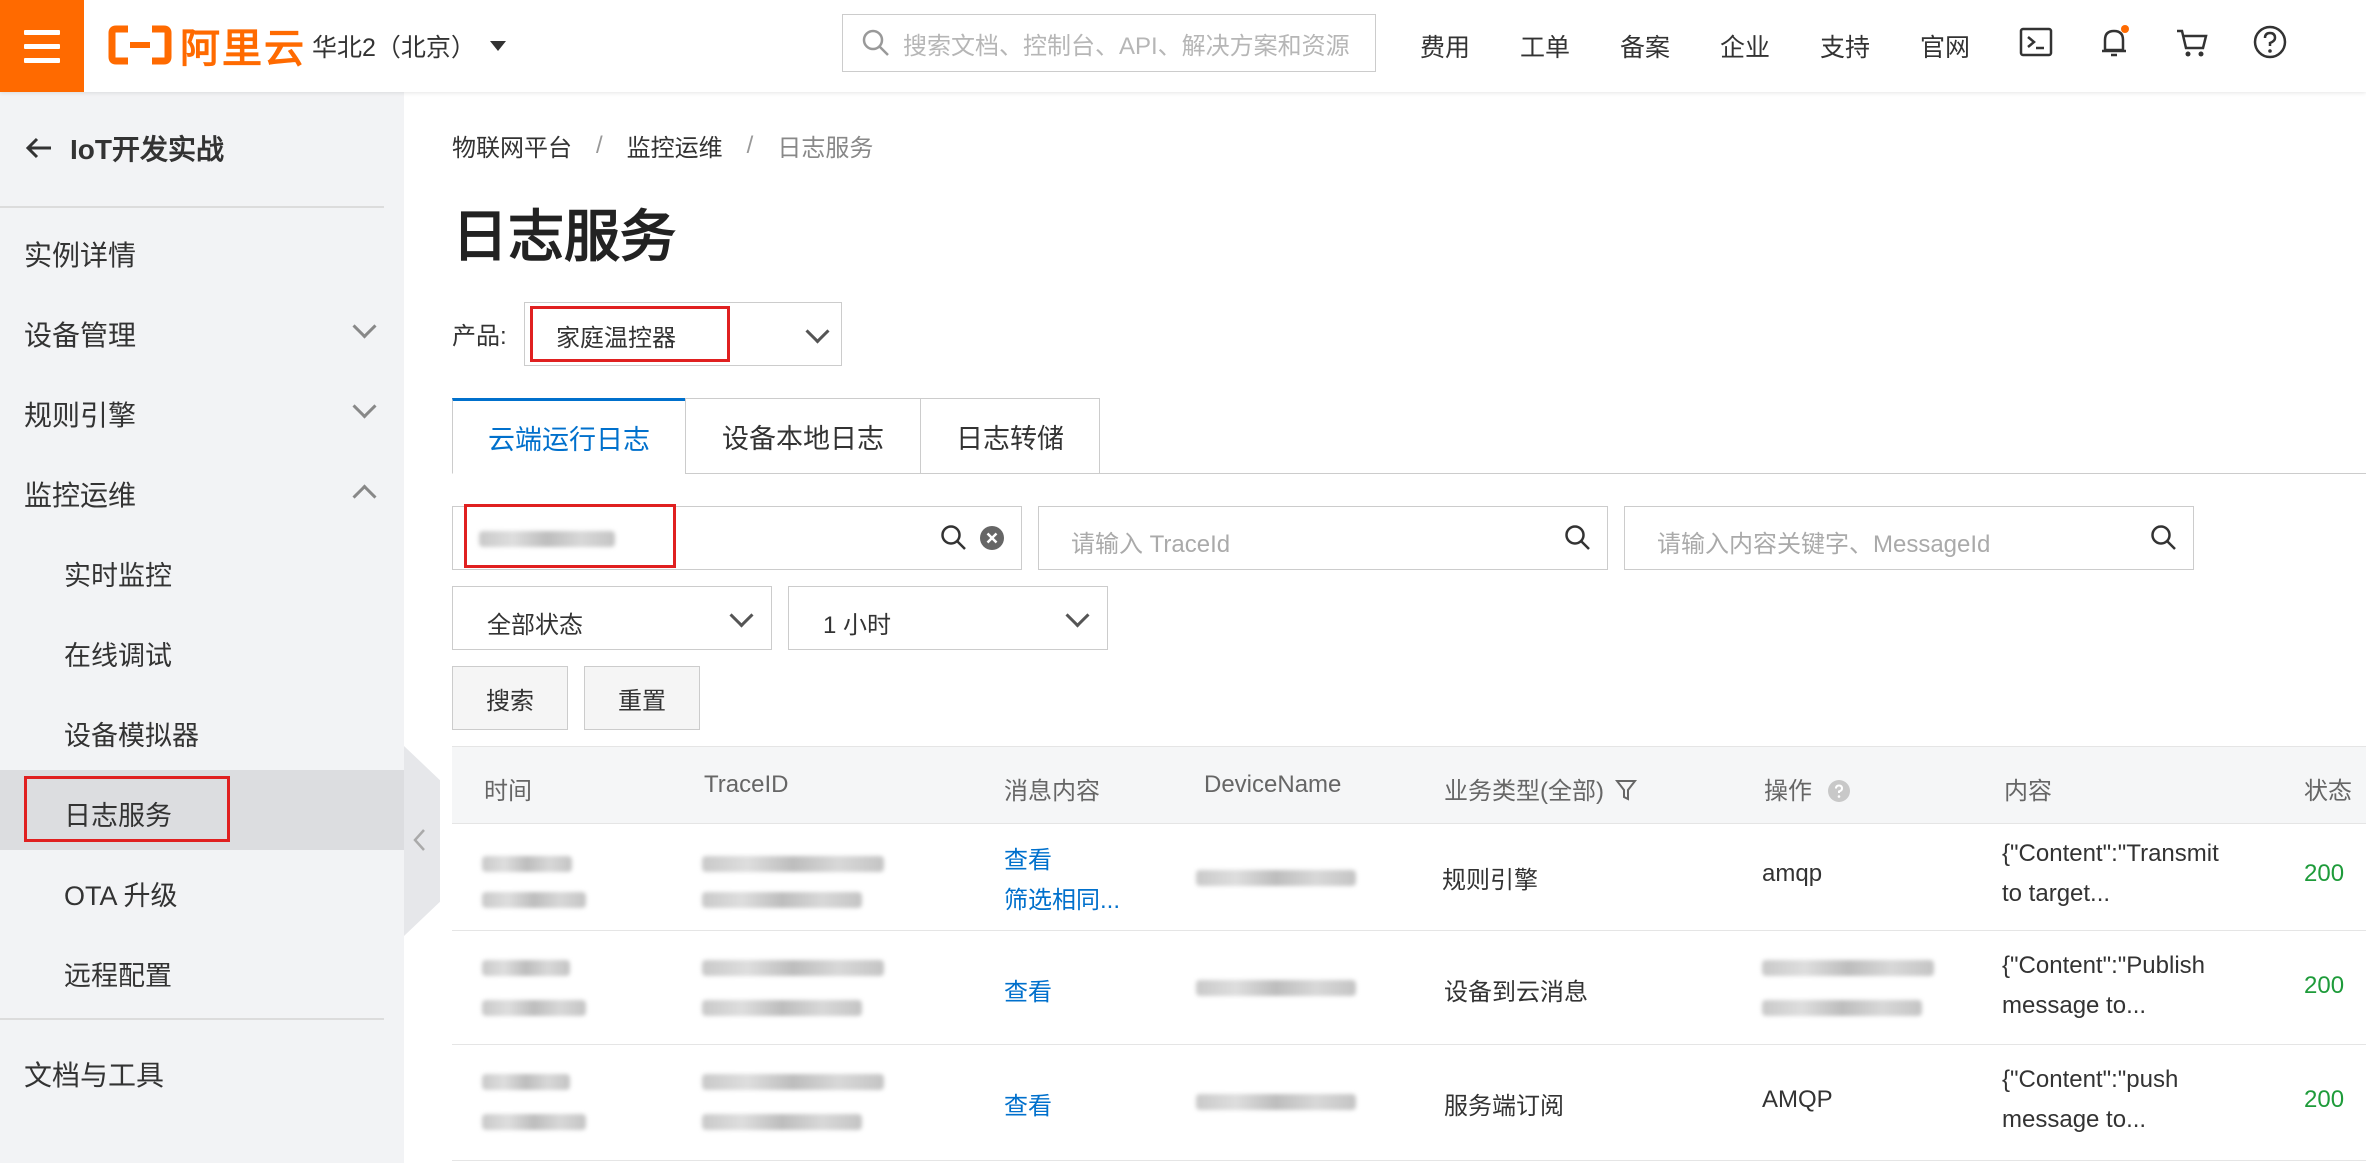 Image resolution: width=2366 pixels, height=1163 pixels. What do you see at coordinates (121, 893) in the screenshot?
I see `sidebar-item-ota-upgrade: OTA 升级` at bounding box center [121, 893].